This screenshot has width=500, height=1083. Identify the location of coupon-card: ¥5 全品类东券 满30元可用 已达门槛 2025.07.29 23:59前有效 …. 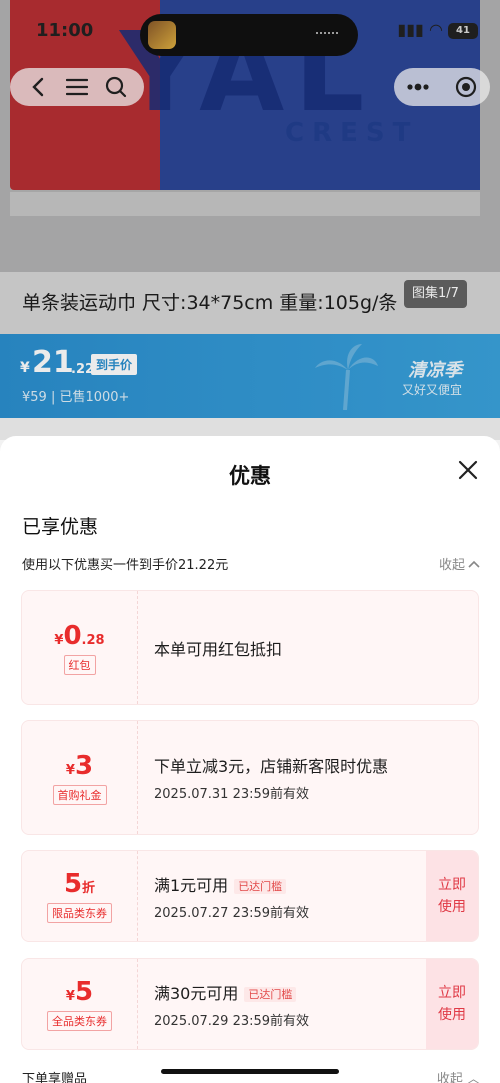
(250, 1004).